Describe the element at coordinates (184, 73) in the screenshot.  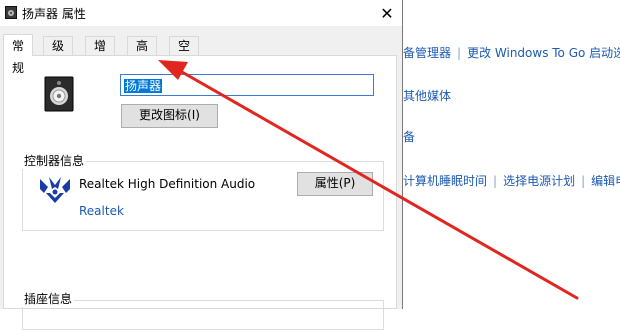
I see `tab-spatial-sound: 空间音效` at that location.